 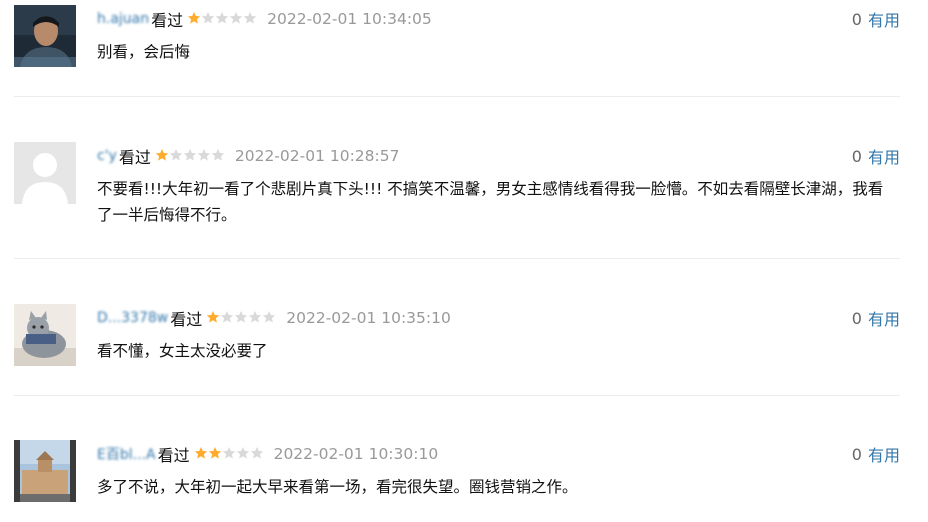 I want to click on username-link: E百bl...A, so click(x=126, y=454).